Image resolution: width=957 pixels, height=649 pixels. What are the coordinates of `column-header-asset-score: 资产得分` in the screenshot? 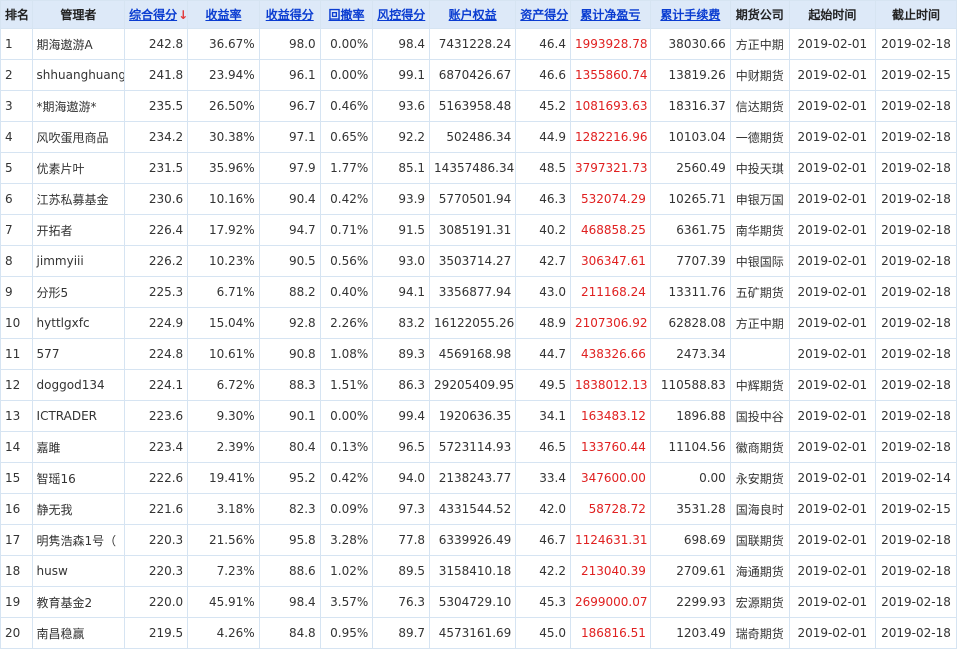 It's located at (543, 14).